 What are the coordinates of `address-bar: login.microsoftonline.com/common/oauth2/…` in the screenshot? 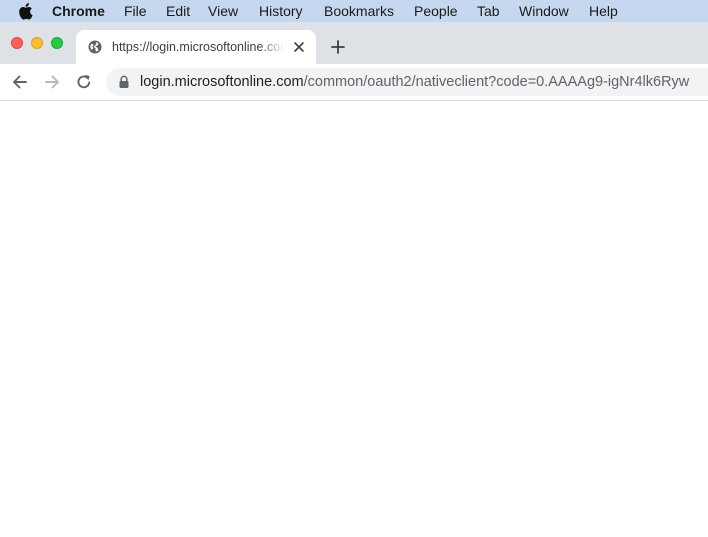 It's located at (407, 82).